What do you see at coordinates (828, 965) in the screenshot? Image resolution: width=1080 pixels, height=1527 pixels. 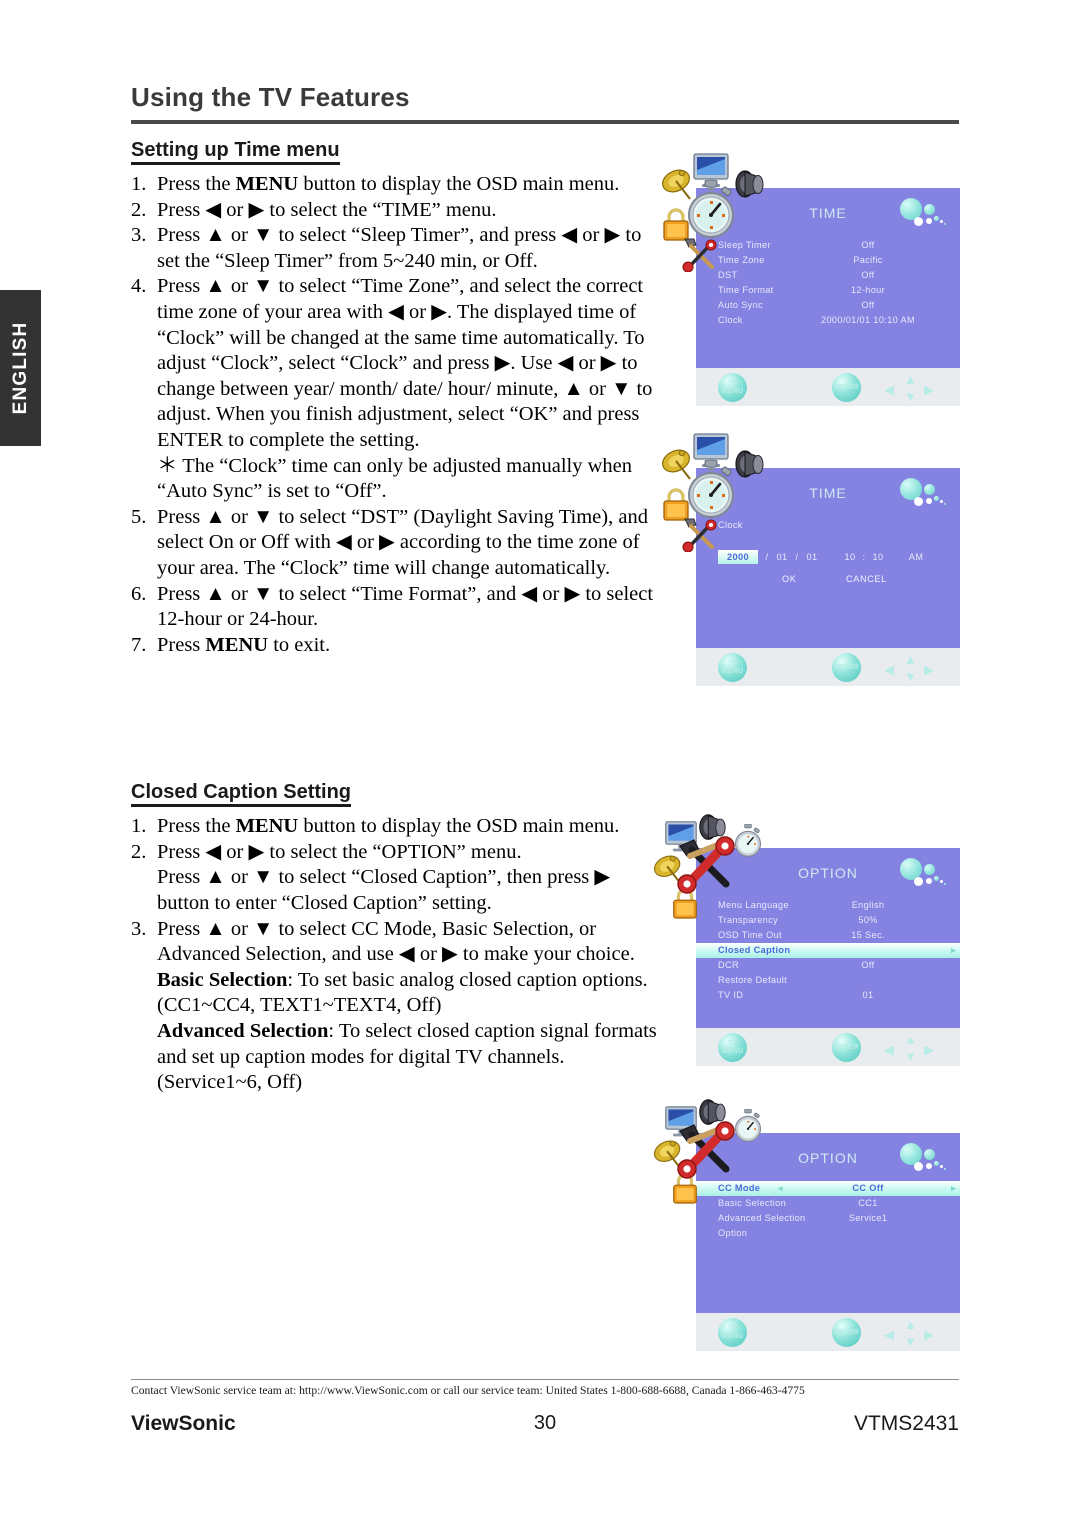 I see `osd-row: DCR Off` at bounding box center [828, 965].